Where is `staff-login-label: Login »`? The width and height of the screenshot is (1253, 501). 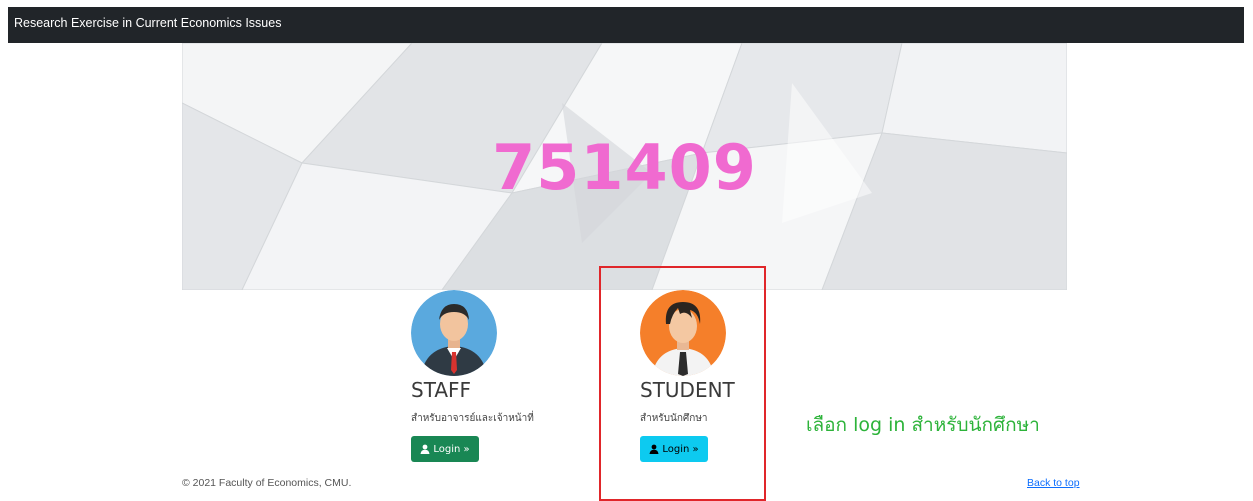 staff-login-label: Login » is located at coordinates (451, 449).